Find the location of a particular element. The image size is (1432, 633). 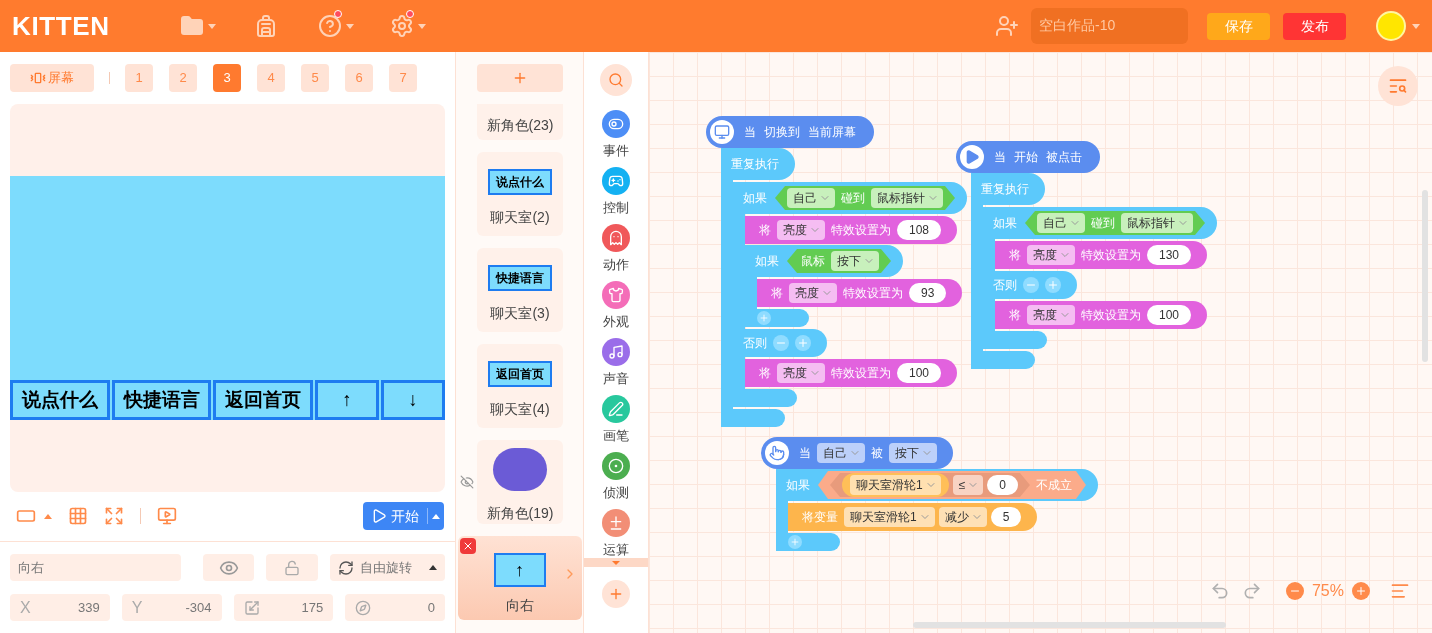

size-field: 175 is located at coordinates (283, 607).